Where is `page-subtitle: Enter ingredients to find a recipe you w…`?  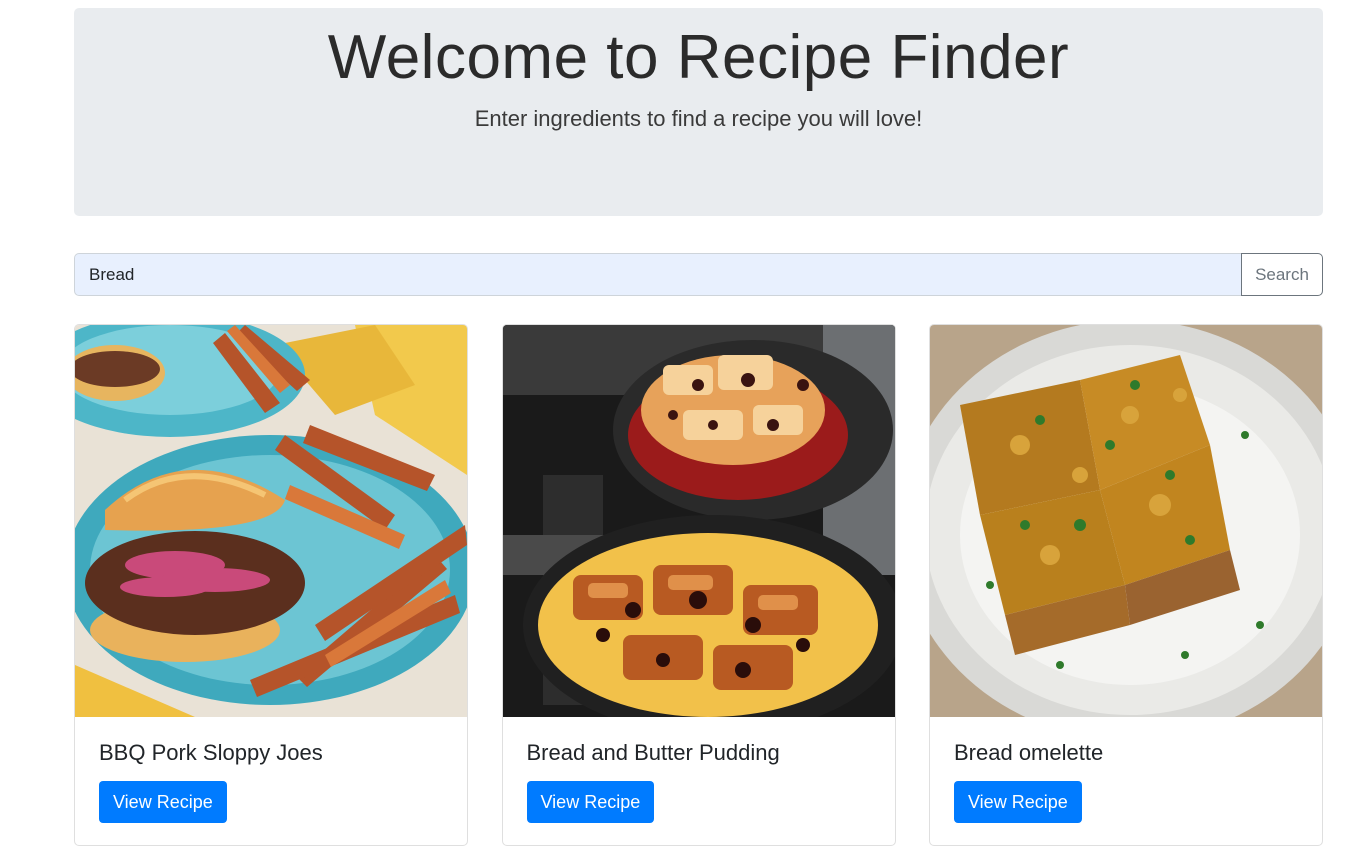
page-subtitle: Enter ingredients to find a recipe you w… is located at coordinates (698, 118).